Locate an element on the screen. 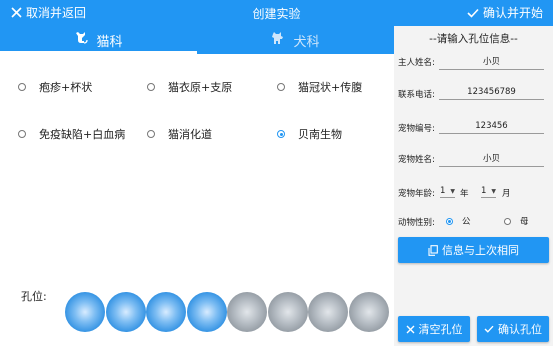 Image resolution: width=553 pixels, height=346 pixels. copy-icon is located at coordinates (433, 250).